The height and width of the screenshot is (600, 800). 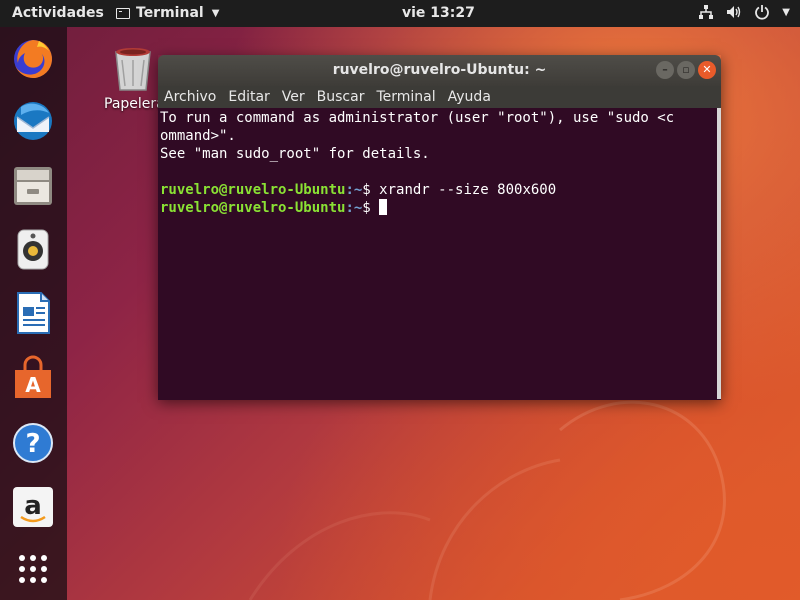 I want to click on text-cursor, so click(x=383, y=207).